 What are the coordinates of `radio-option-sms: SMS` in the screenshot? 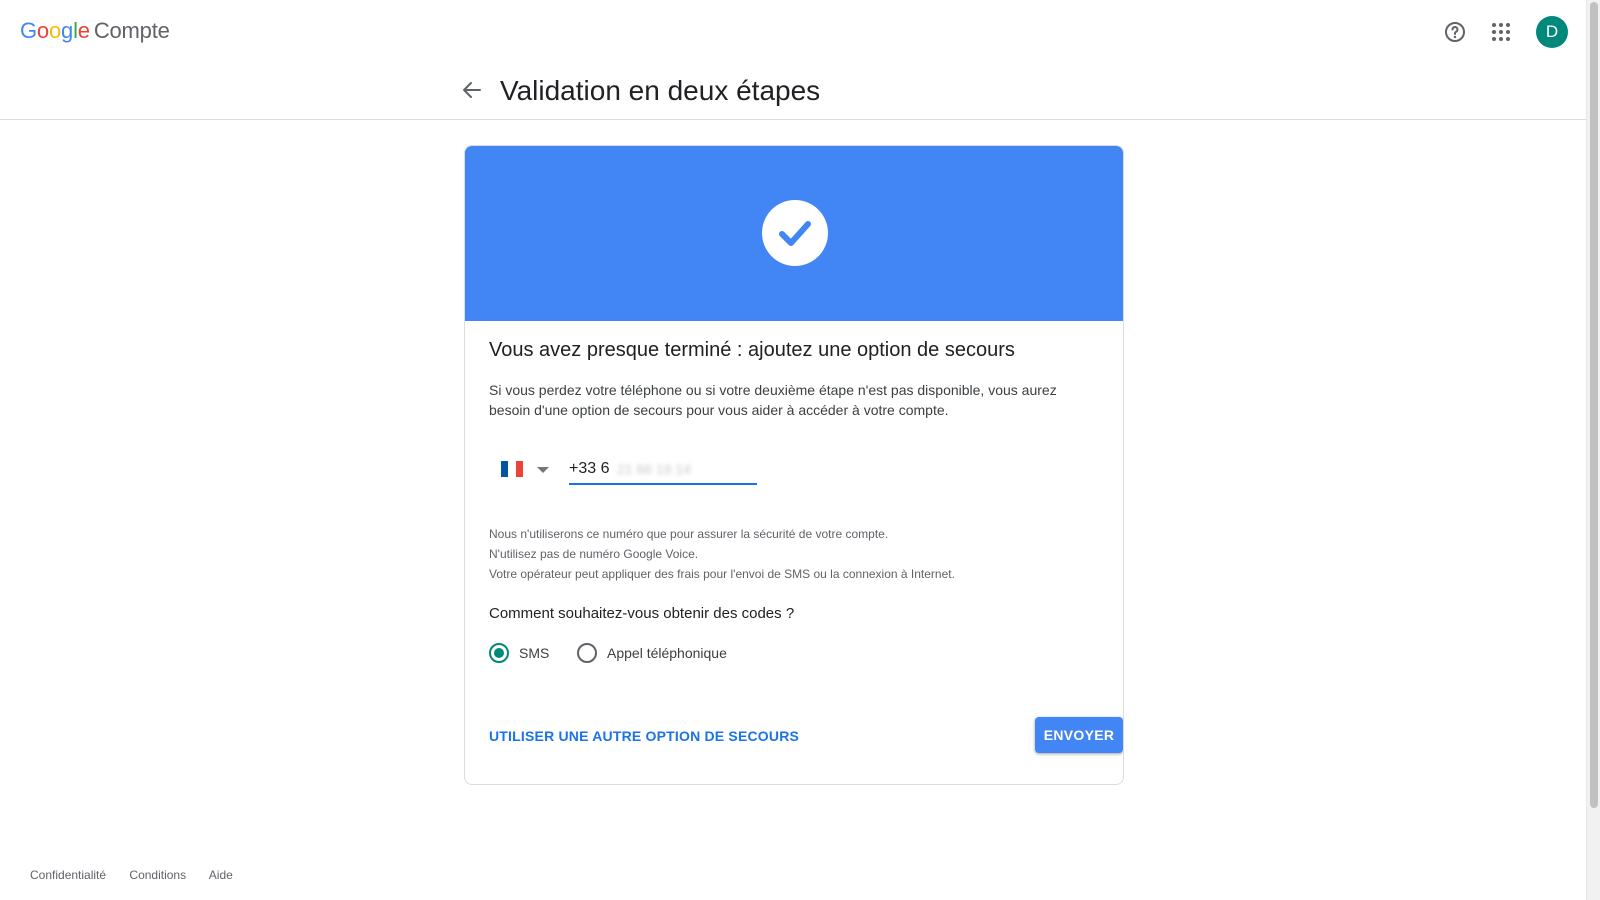 It's located at (519, 653).